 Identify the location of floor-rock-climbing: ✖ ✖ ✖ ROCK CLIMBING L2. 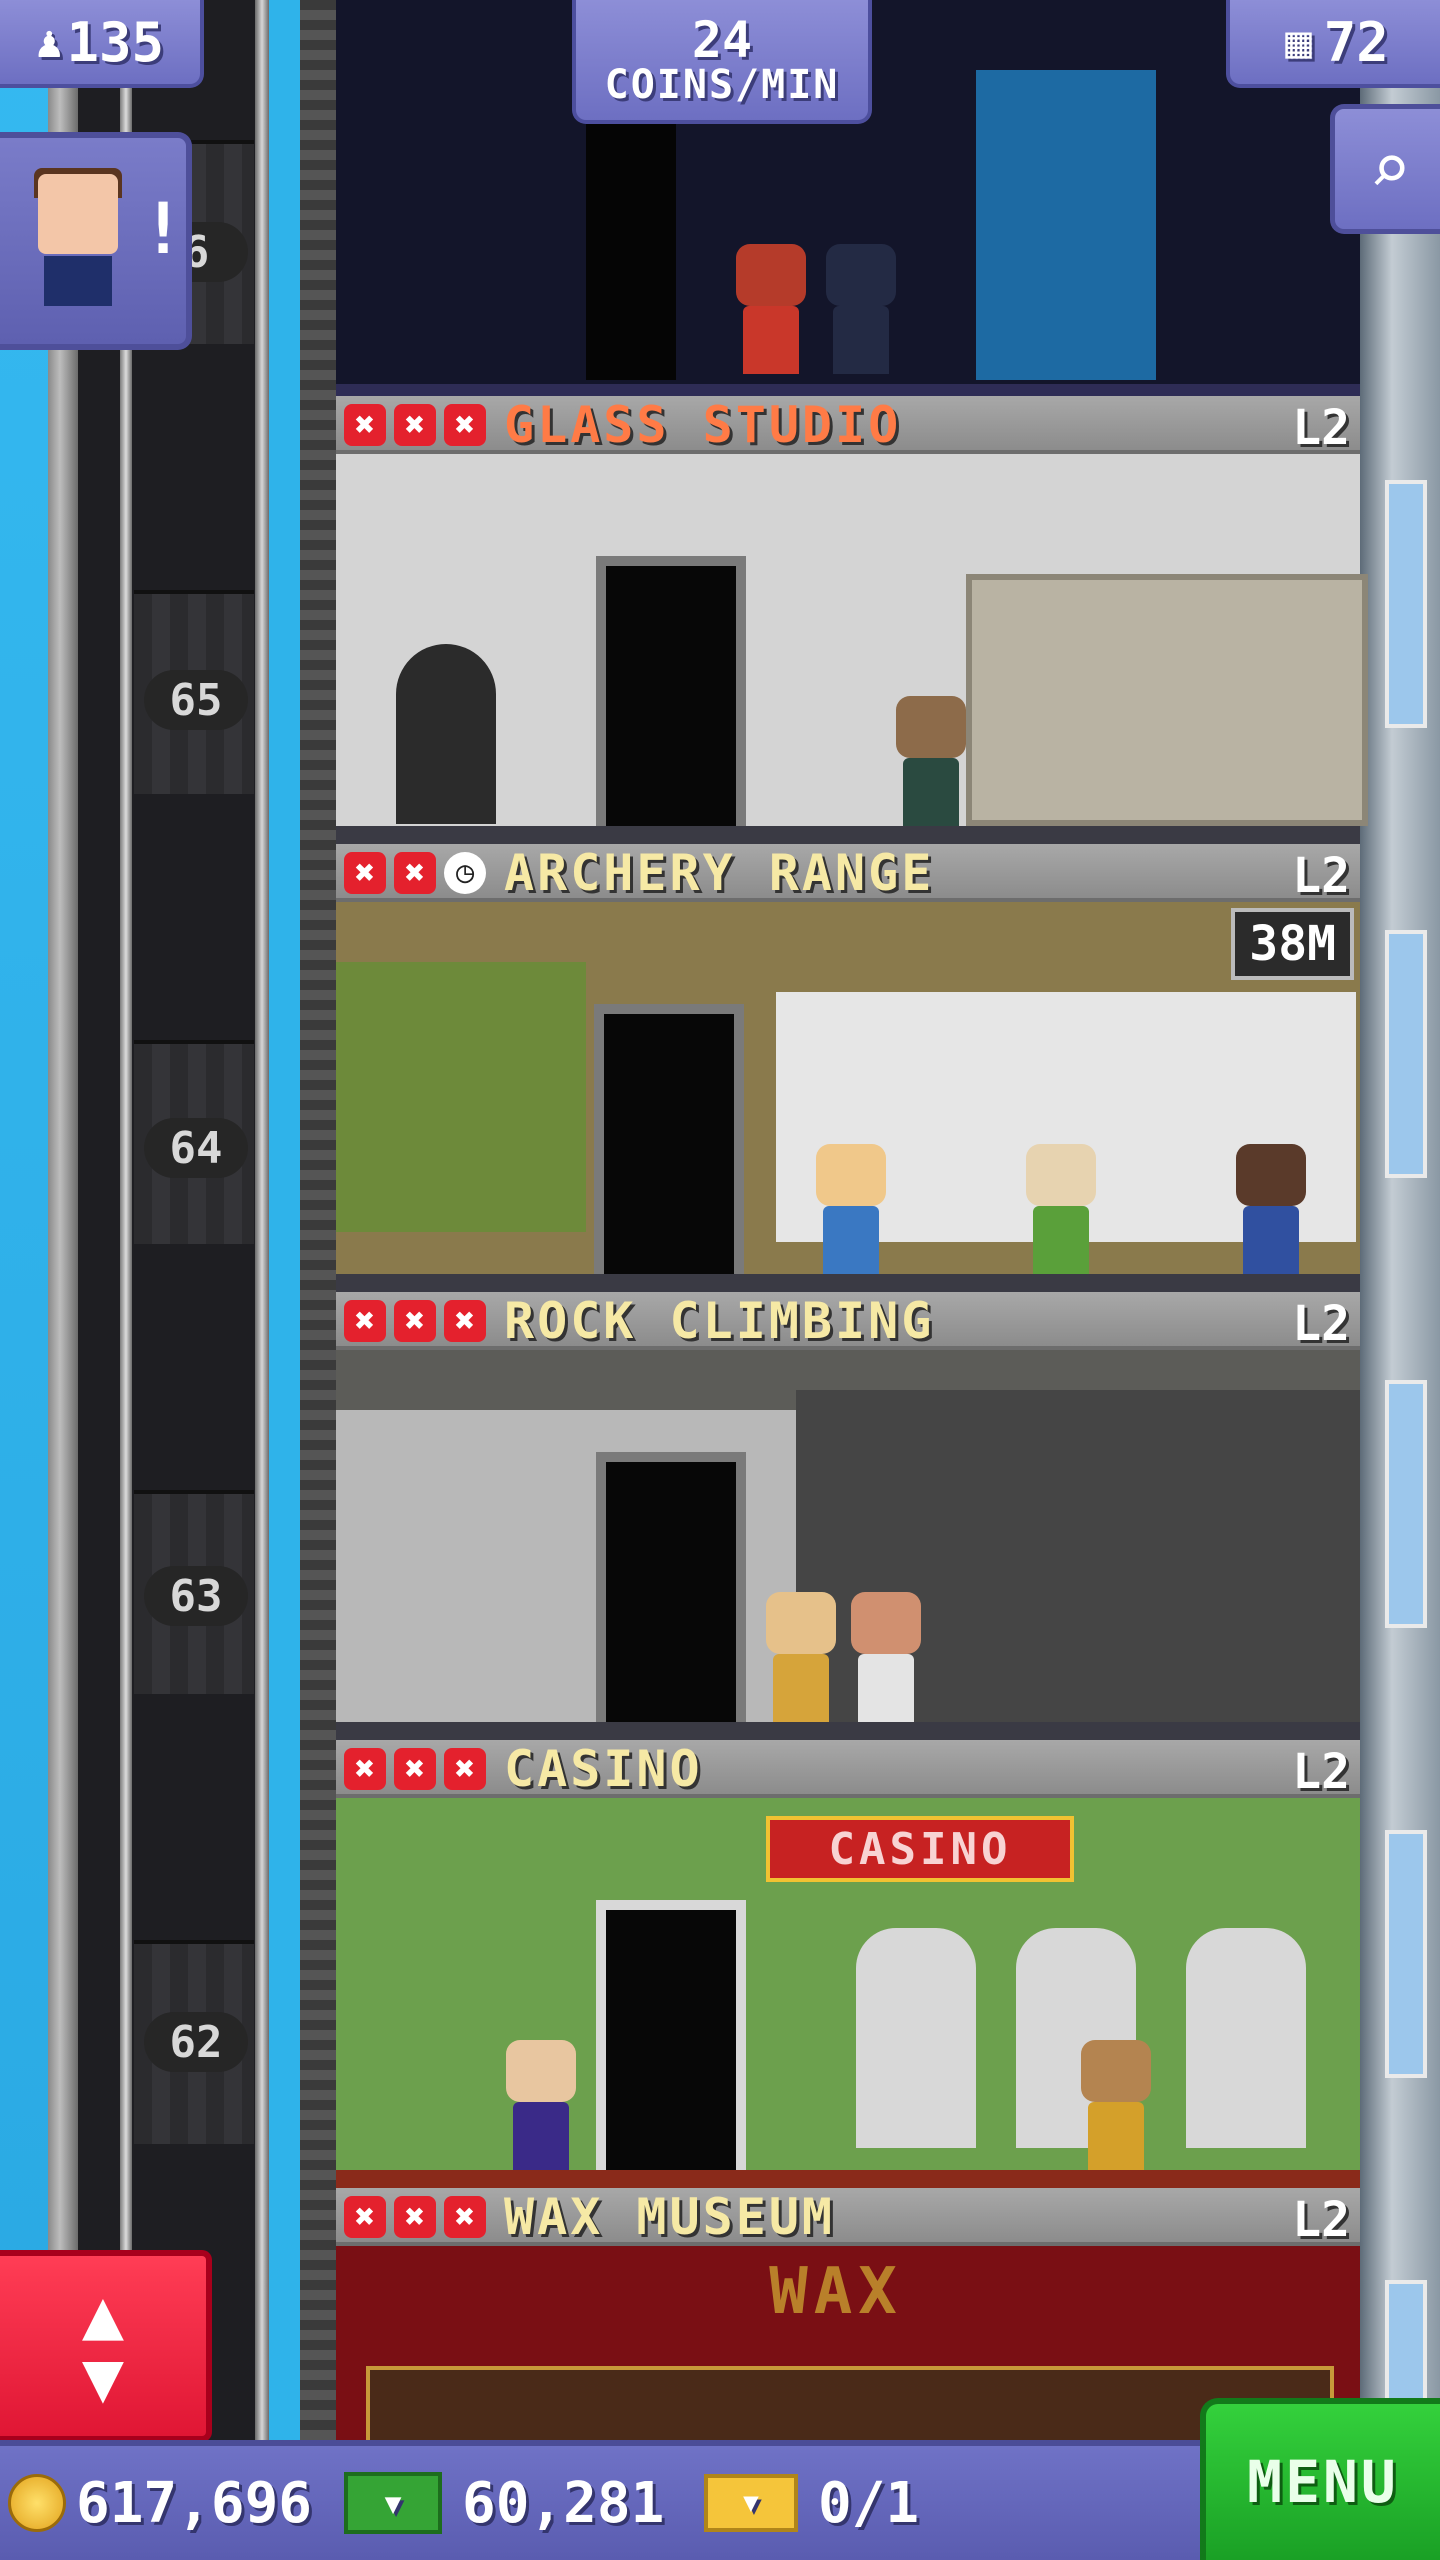
(848, 1516).